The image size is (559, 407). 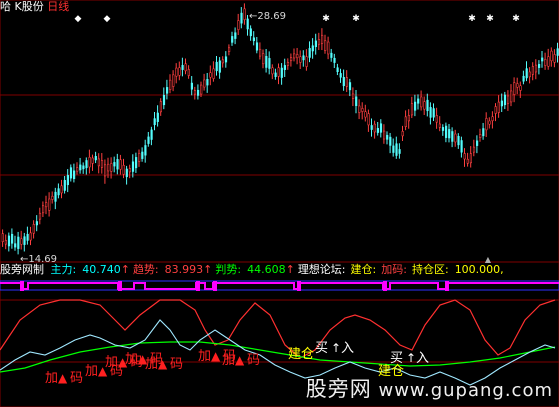 I want to click on stock-name: 哈 K股份, so click(x=22, y=6).